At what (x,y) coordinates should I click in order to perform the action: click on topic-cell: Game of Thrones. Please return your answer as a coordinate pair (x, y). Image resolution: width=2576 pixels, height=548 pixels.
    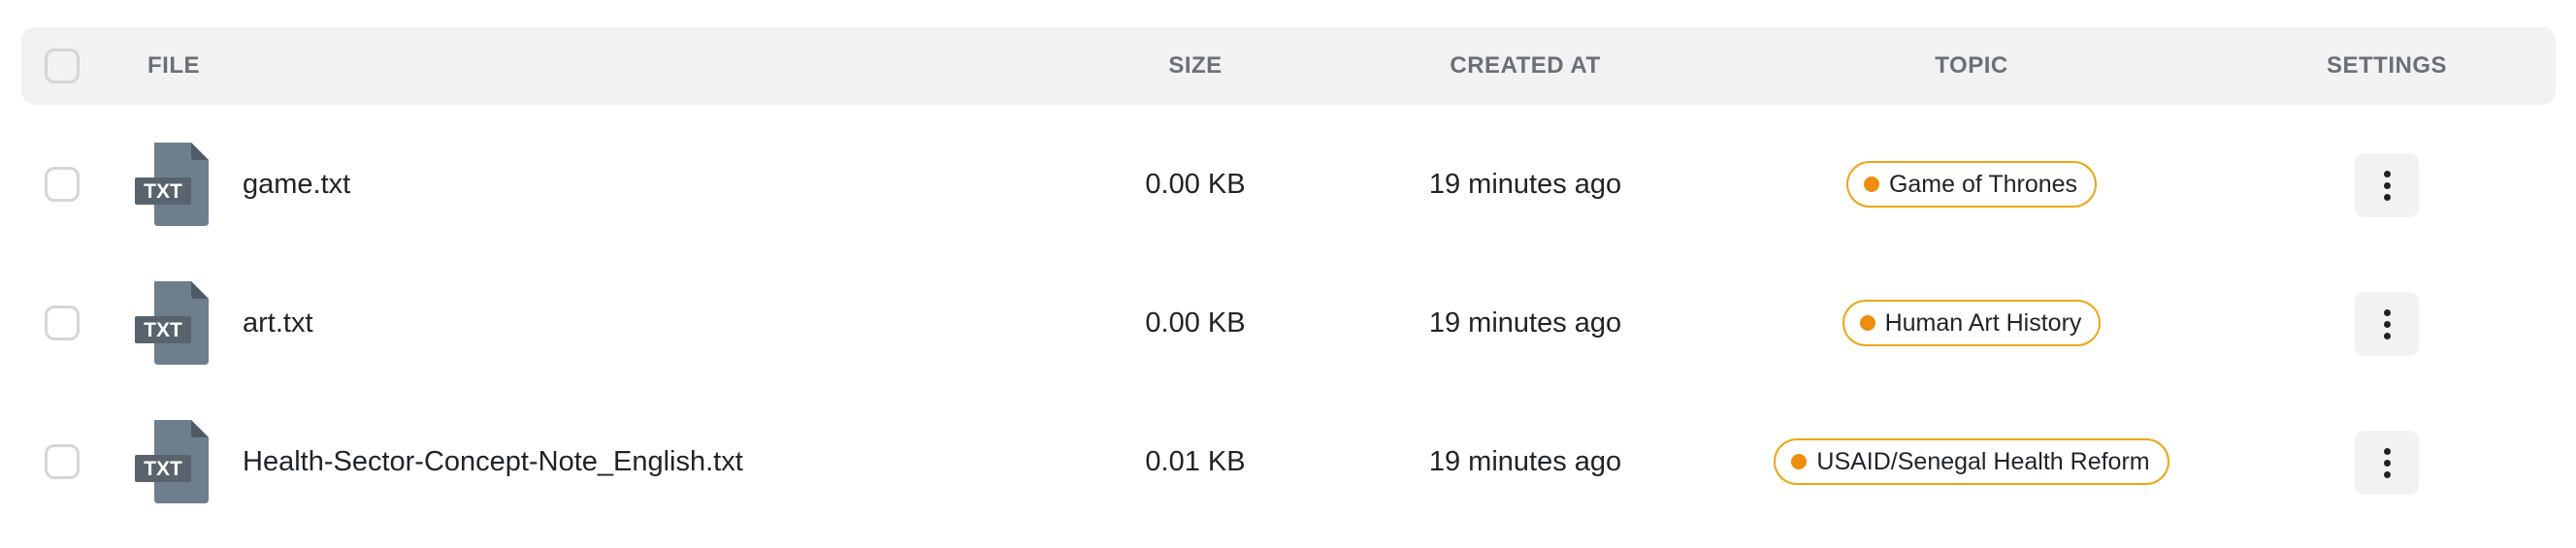
    Looking at the image, I should click on (1972, 184).